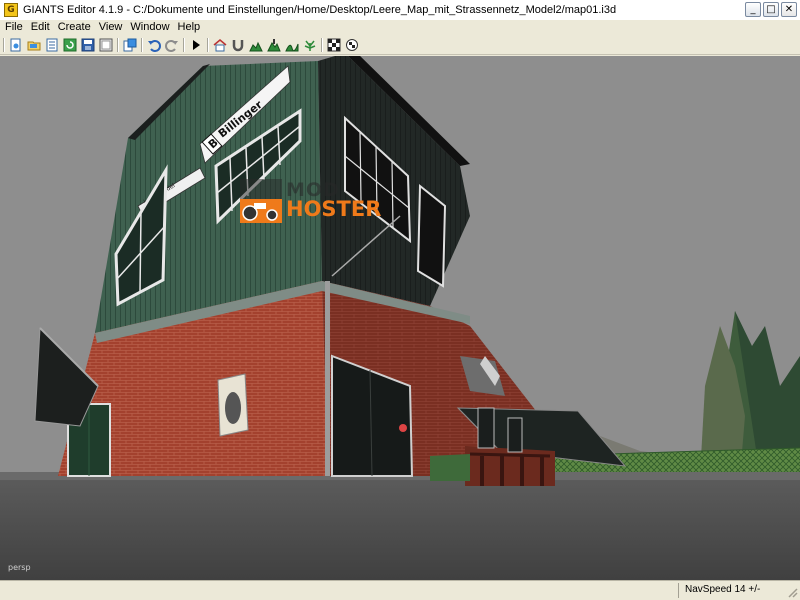 The width and height of the screenshot is (800, 600). Describe the element at coordinates (75, 27) in the screenshot. I see `menu-create: Create` at that location.